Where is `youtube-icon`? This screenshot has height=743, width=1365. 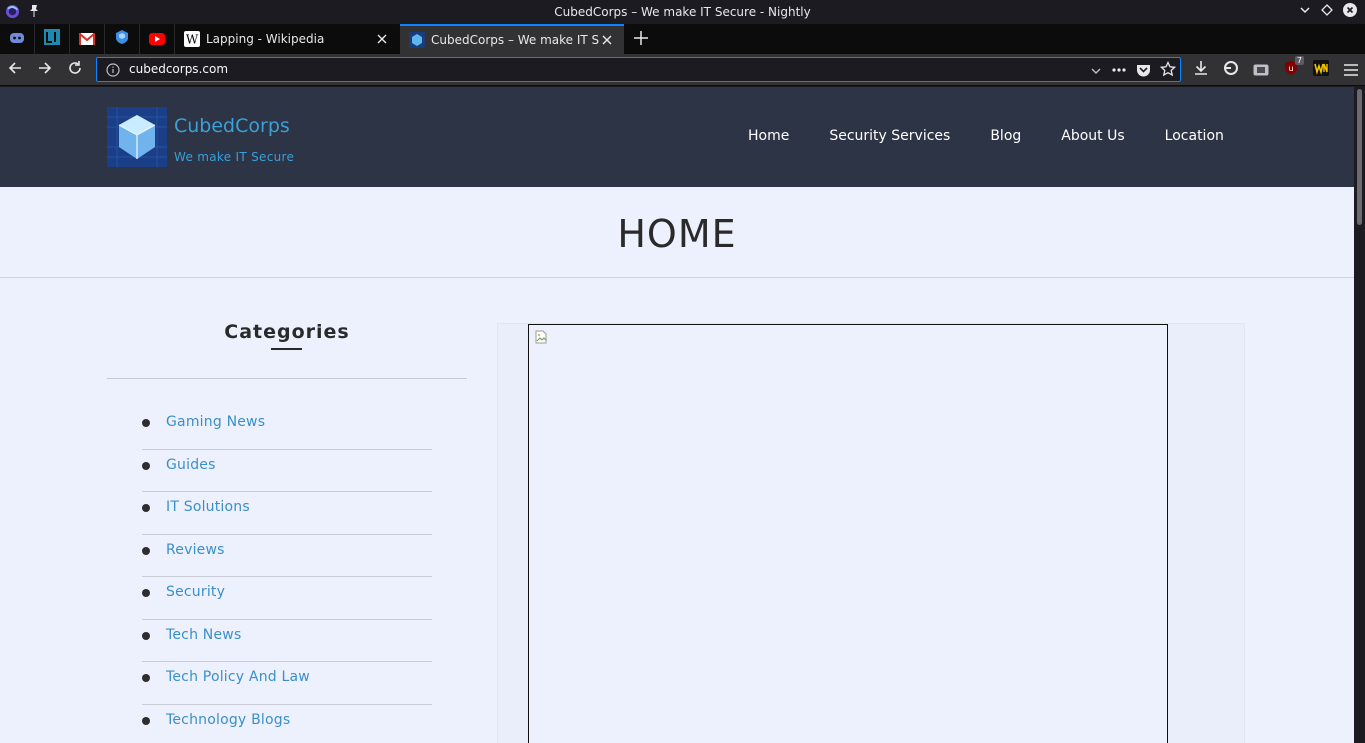
youtube-icon is located at coordinates (157, 39).